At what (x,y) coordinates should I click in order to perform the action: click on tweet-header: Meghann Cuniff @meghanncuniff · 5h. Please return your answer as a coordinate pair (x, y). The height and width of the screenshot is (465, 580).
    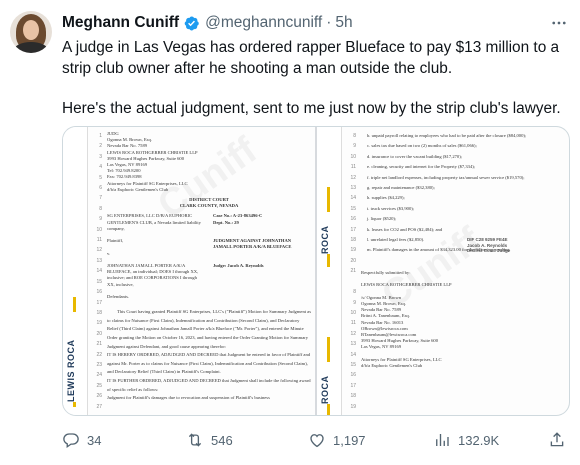
    Looking at the image, I should click on (207, 23).